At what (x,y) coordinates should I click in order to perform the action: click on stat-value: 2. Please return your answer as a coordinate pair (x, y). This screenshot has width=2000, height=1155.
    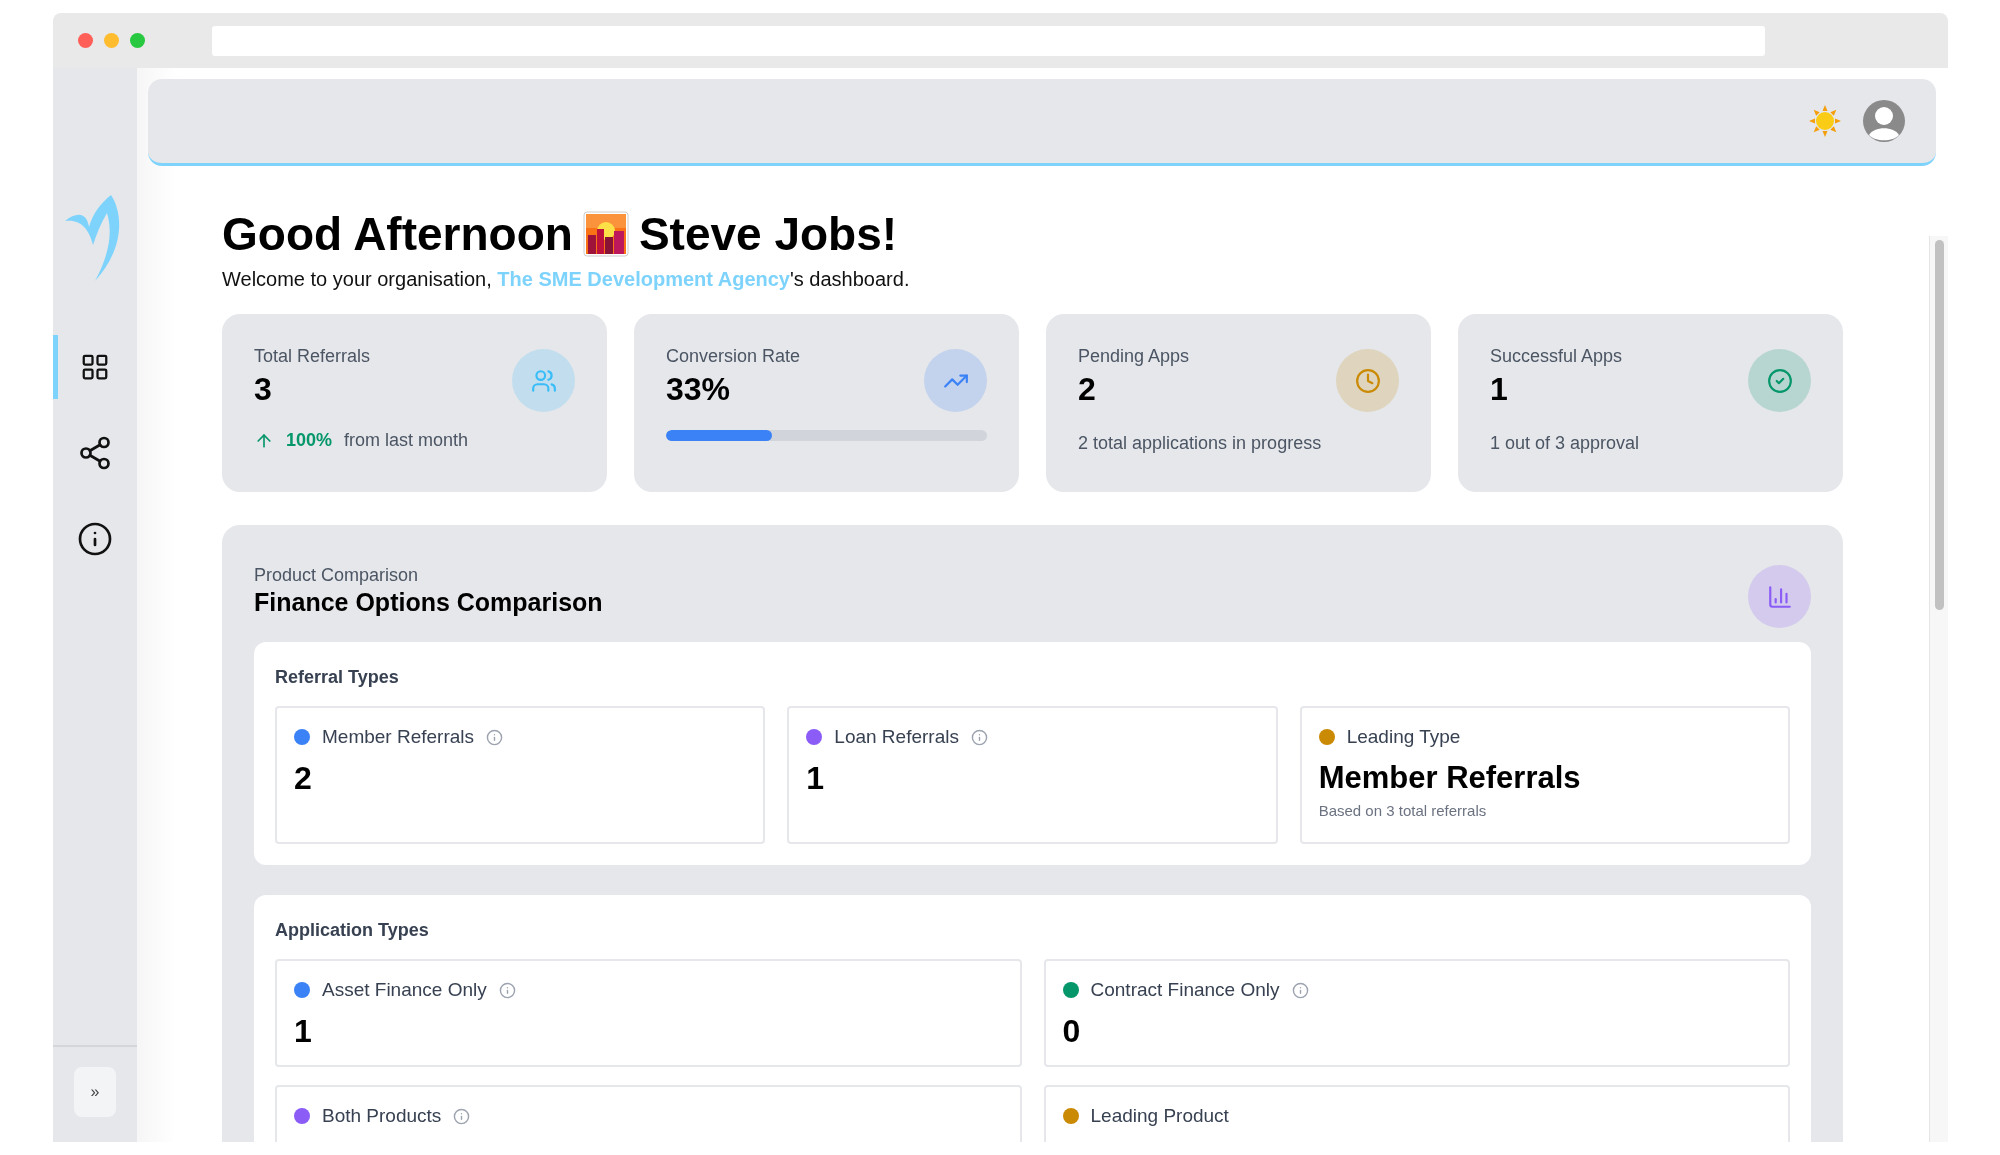
    Looking at the image, I should click on (1087, 389).